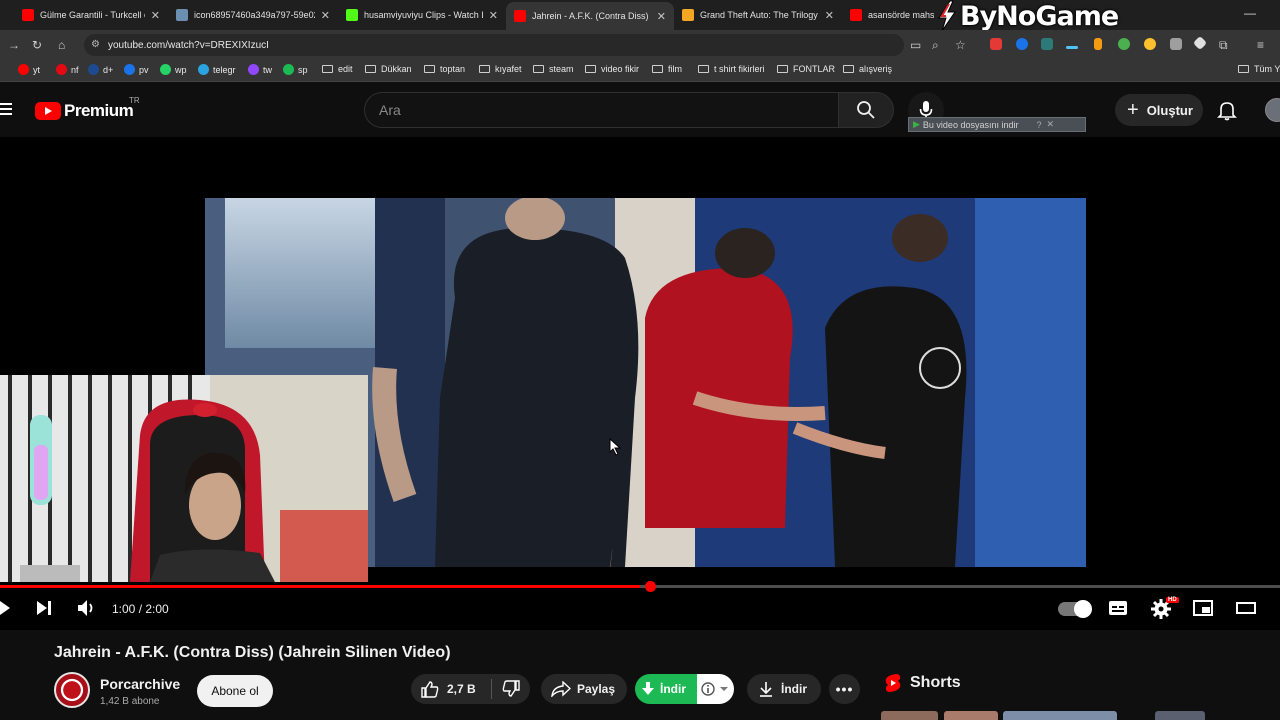  Describe the element at coordinates (29, 69) in the screenshot. I see `bookmark-item: yt` at that location.